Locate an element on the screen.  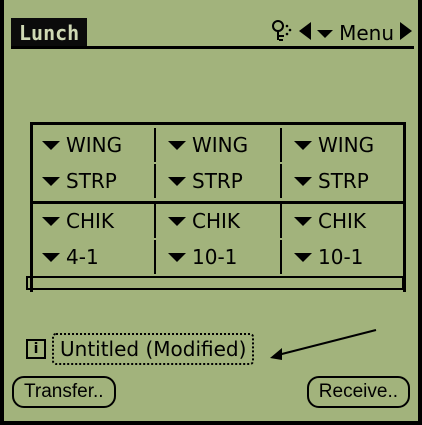
app-title: Lunch is located at coordinates (49, 33).